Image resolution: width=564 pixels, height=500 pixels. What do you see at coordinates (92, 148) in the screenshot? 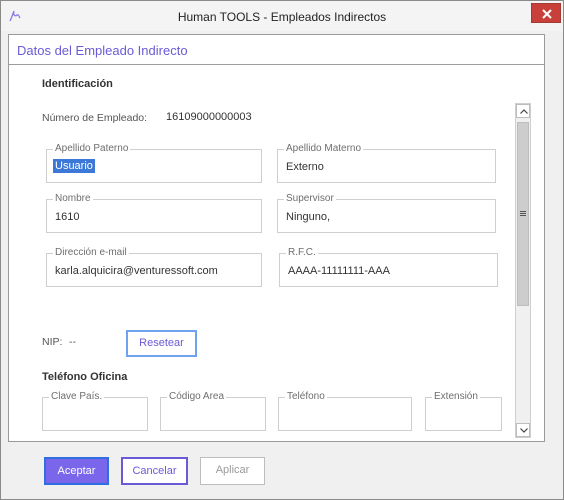
I see `apellido-paterno-label: Apellido Paterno` at bounding box center [92, 148].